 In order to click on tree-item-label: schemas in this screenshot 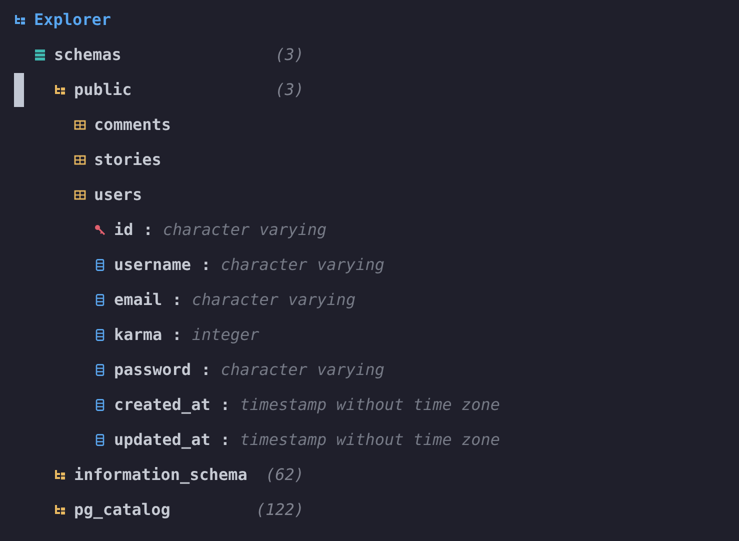, I will do `click(88, 54)`.